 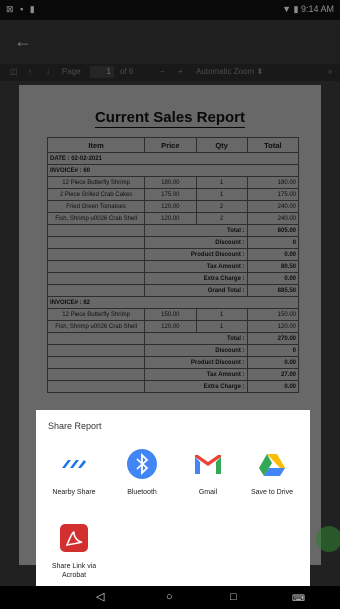 What do you see at coordinates (74, 464) in the screenshot?
I see `nearby-share-icon` at bounding box center [74, 464].